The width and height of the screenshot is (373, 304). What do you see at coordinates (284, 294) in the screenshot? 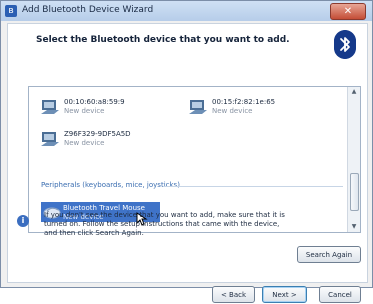
I see `next-button: Next >` at bounding box center [284, 294].